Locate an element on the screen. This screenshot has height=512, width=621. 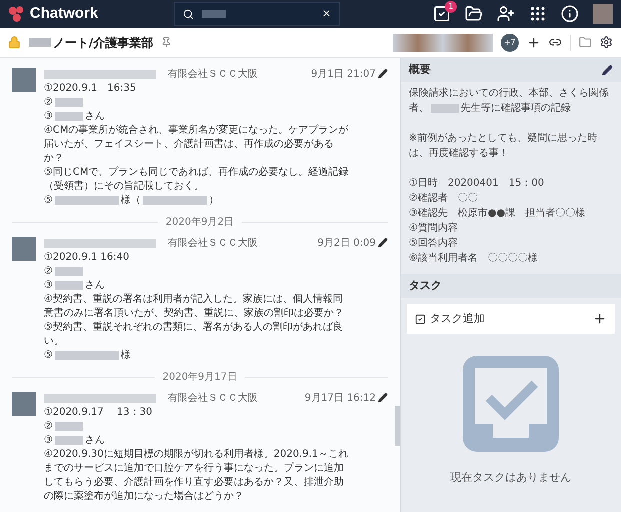
message-text: は、再度確認する事！ is located at coordinates (459, 153).